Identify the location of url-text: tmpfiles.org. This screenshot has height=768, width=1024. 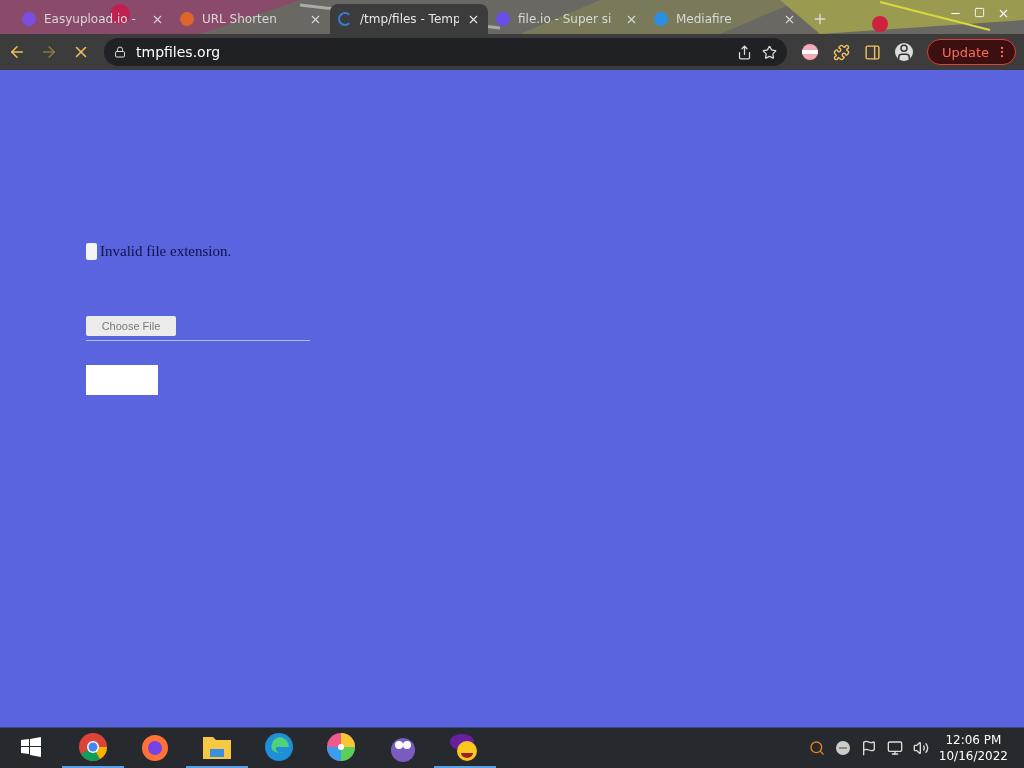
(179, 52).